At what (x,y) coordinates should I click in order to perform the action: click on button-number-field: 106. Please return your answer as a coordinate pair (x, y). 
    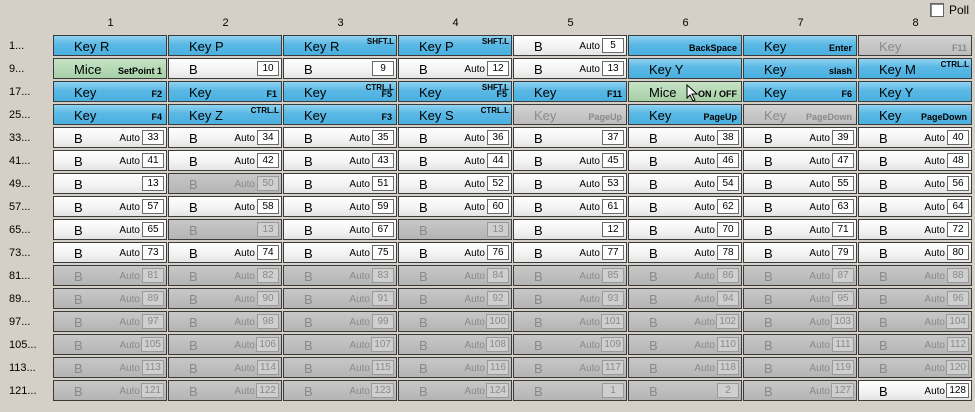
    Looking at the image, I should click on (267, 344).